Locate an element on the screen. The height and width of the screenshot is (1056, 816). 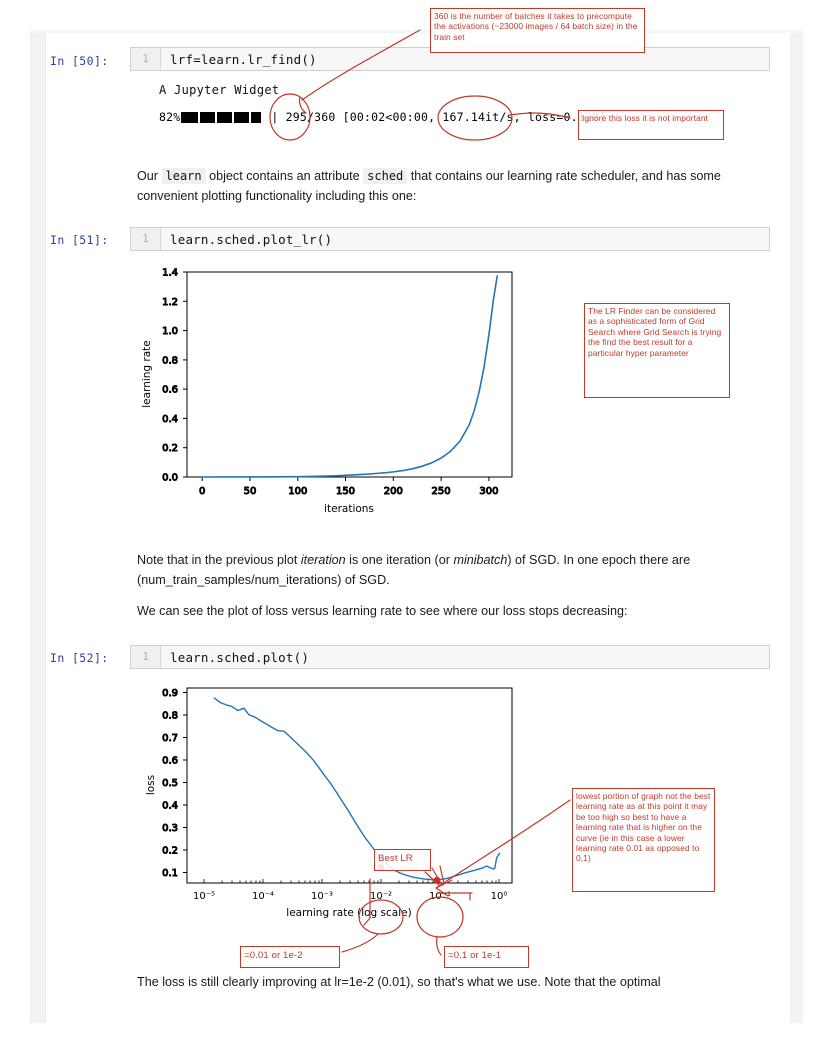
svg-text: 250 is located at coordinates (441, 491).